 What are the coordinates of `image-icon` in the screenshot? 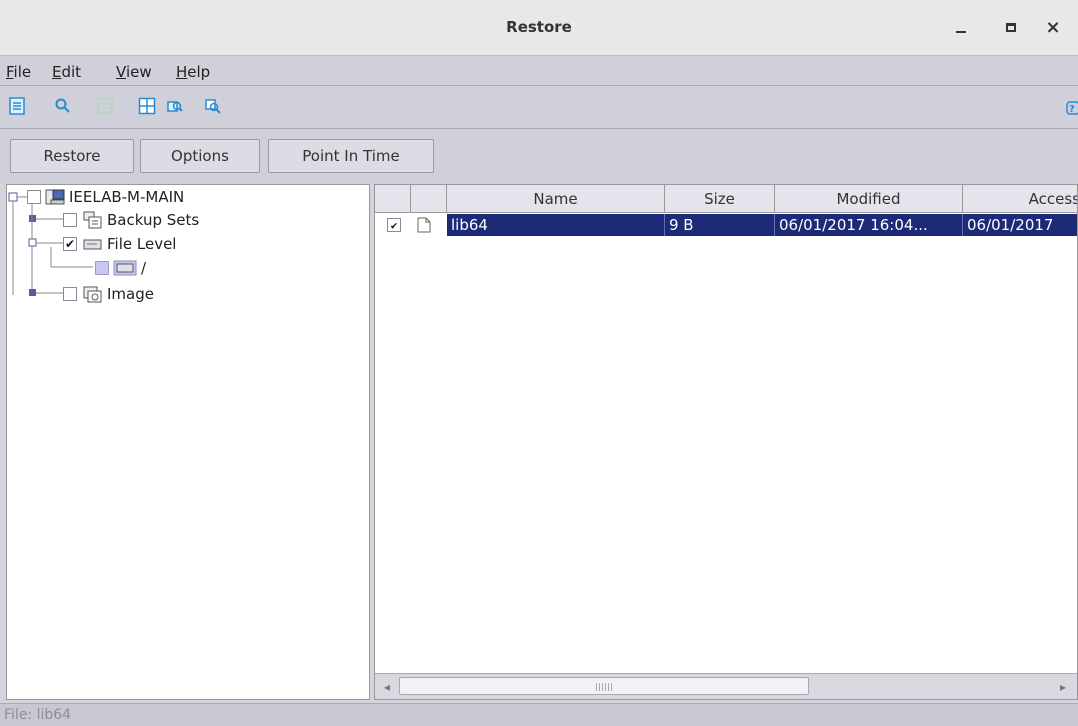 It's located at (93, 294).